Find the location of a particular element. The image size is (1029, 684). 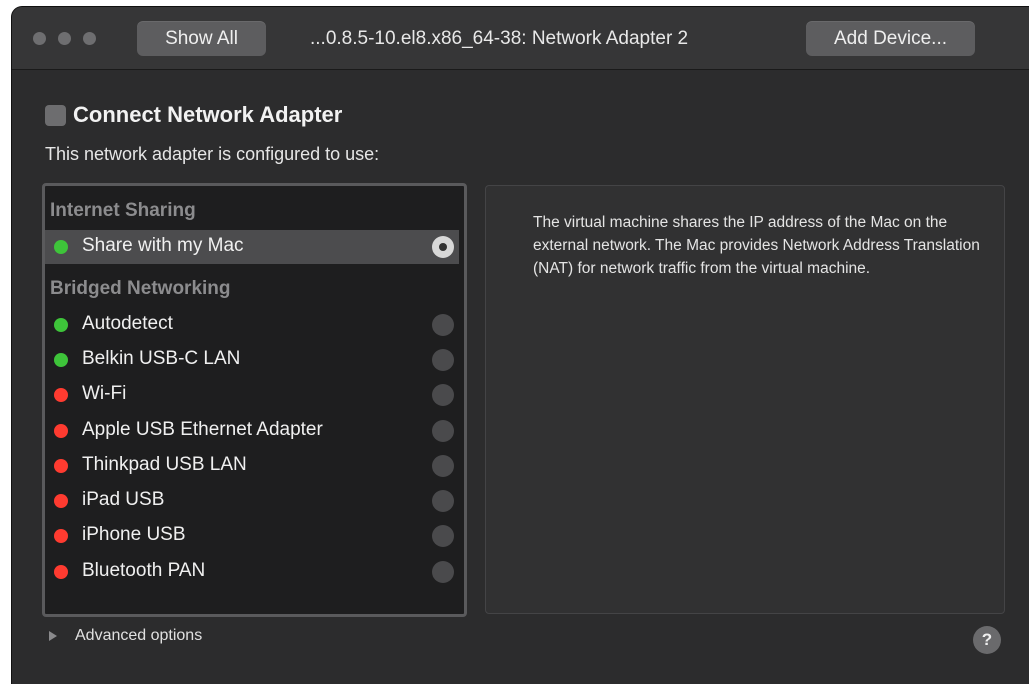

minimize-window-button is located at coordinates (64, 38).